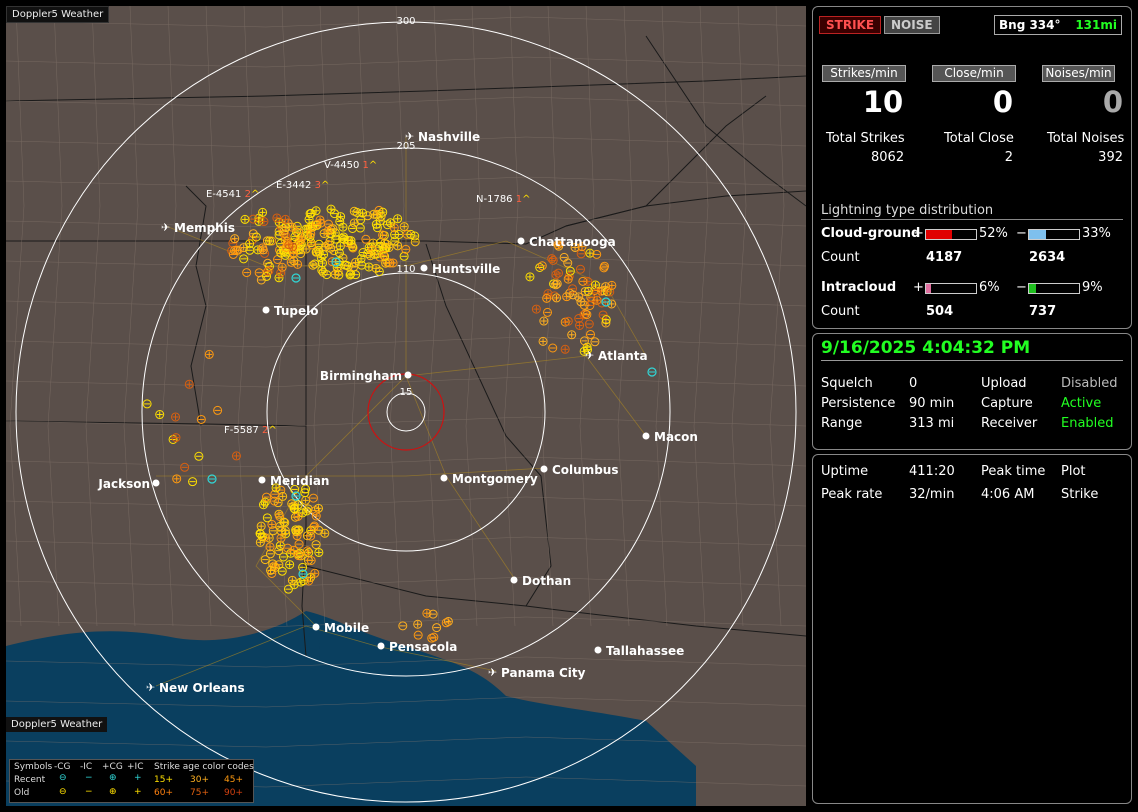 The image size is (1138, 812). Describe the element at coordinates (871, 233) in the screenshot. I see `cloud-ground-label: Cloud-ground` at that location.